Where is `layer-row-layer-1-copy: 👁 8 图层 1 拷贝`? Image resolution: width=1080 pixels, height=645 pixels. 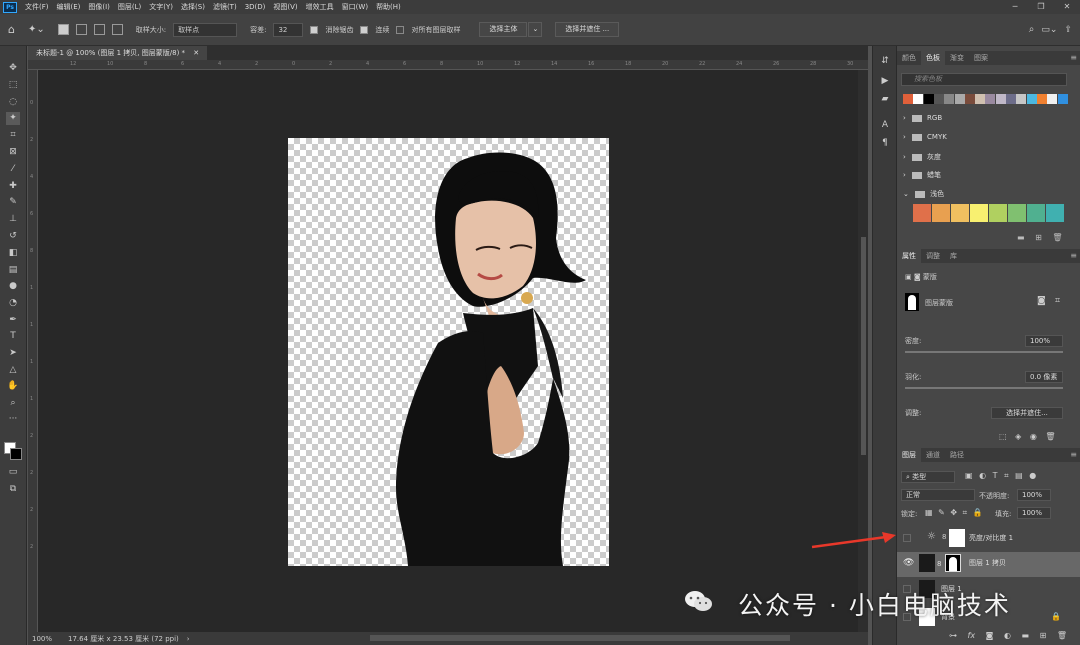
layer-row-layer-1-copy: 👁 8 图层 1 拷贝 is located at coordinates (988, 564).